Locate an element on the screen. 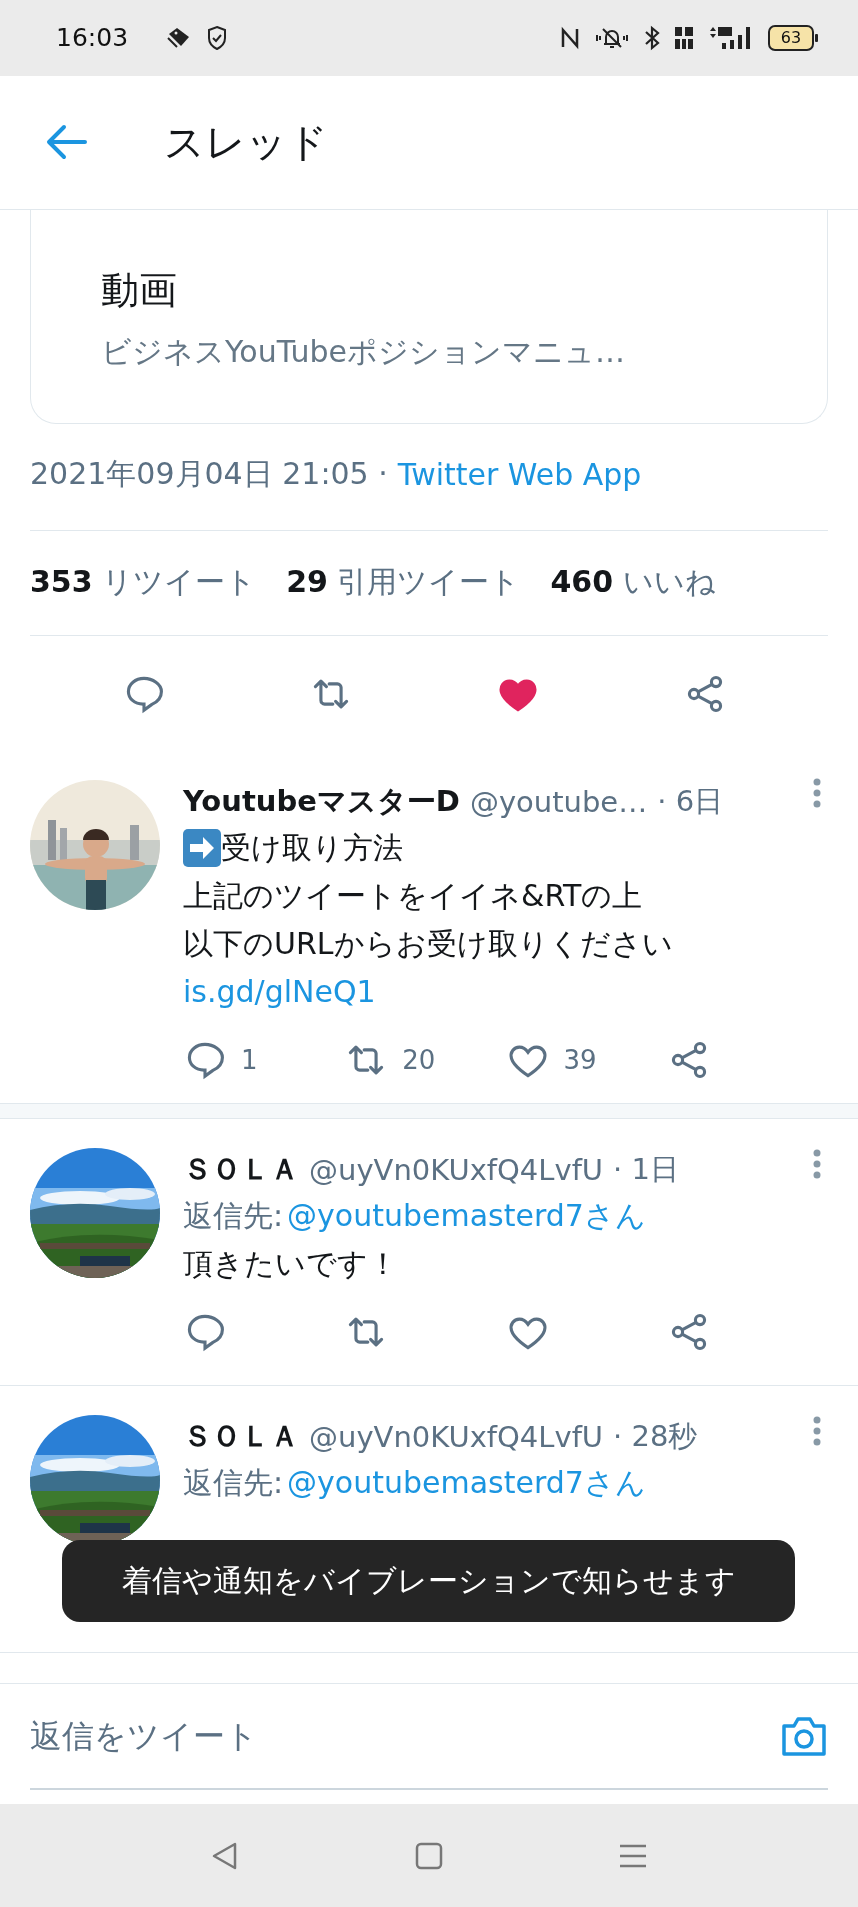  action-count: 20 is located at coordinates (419, 1059).